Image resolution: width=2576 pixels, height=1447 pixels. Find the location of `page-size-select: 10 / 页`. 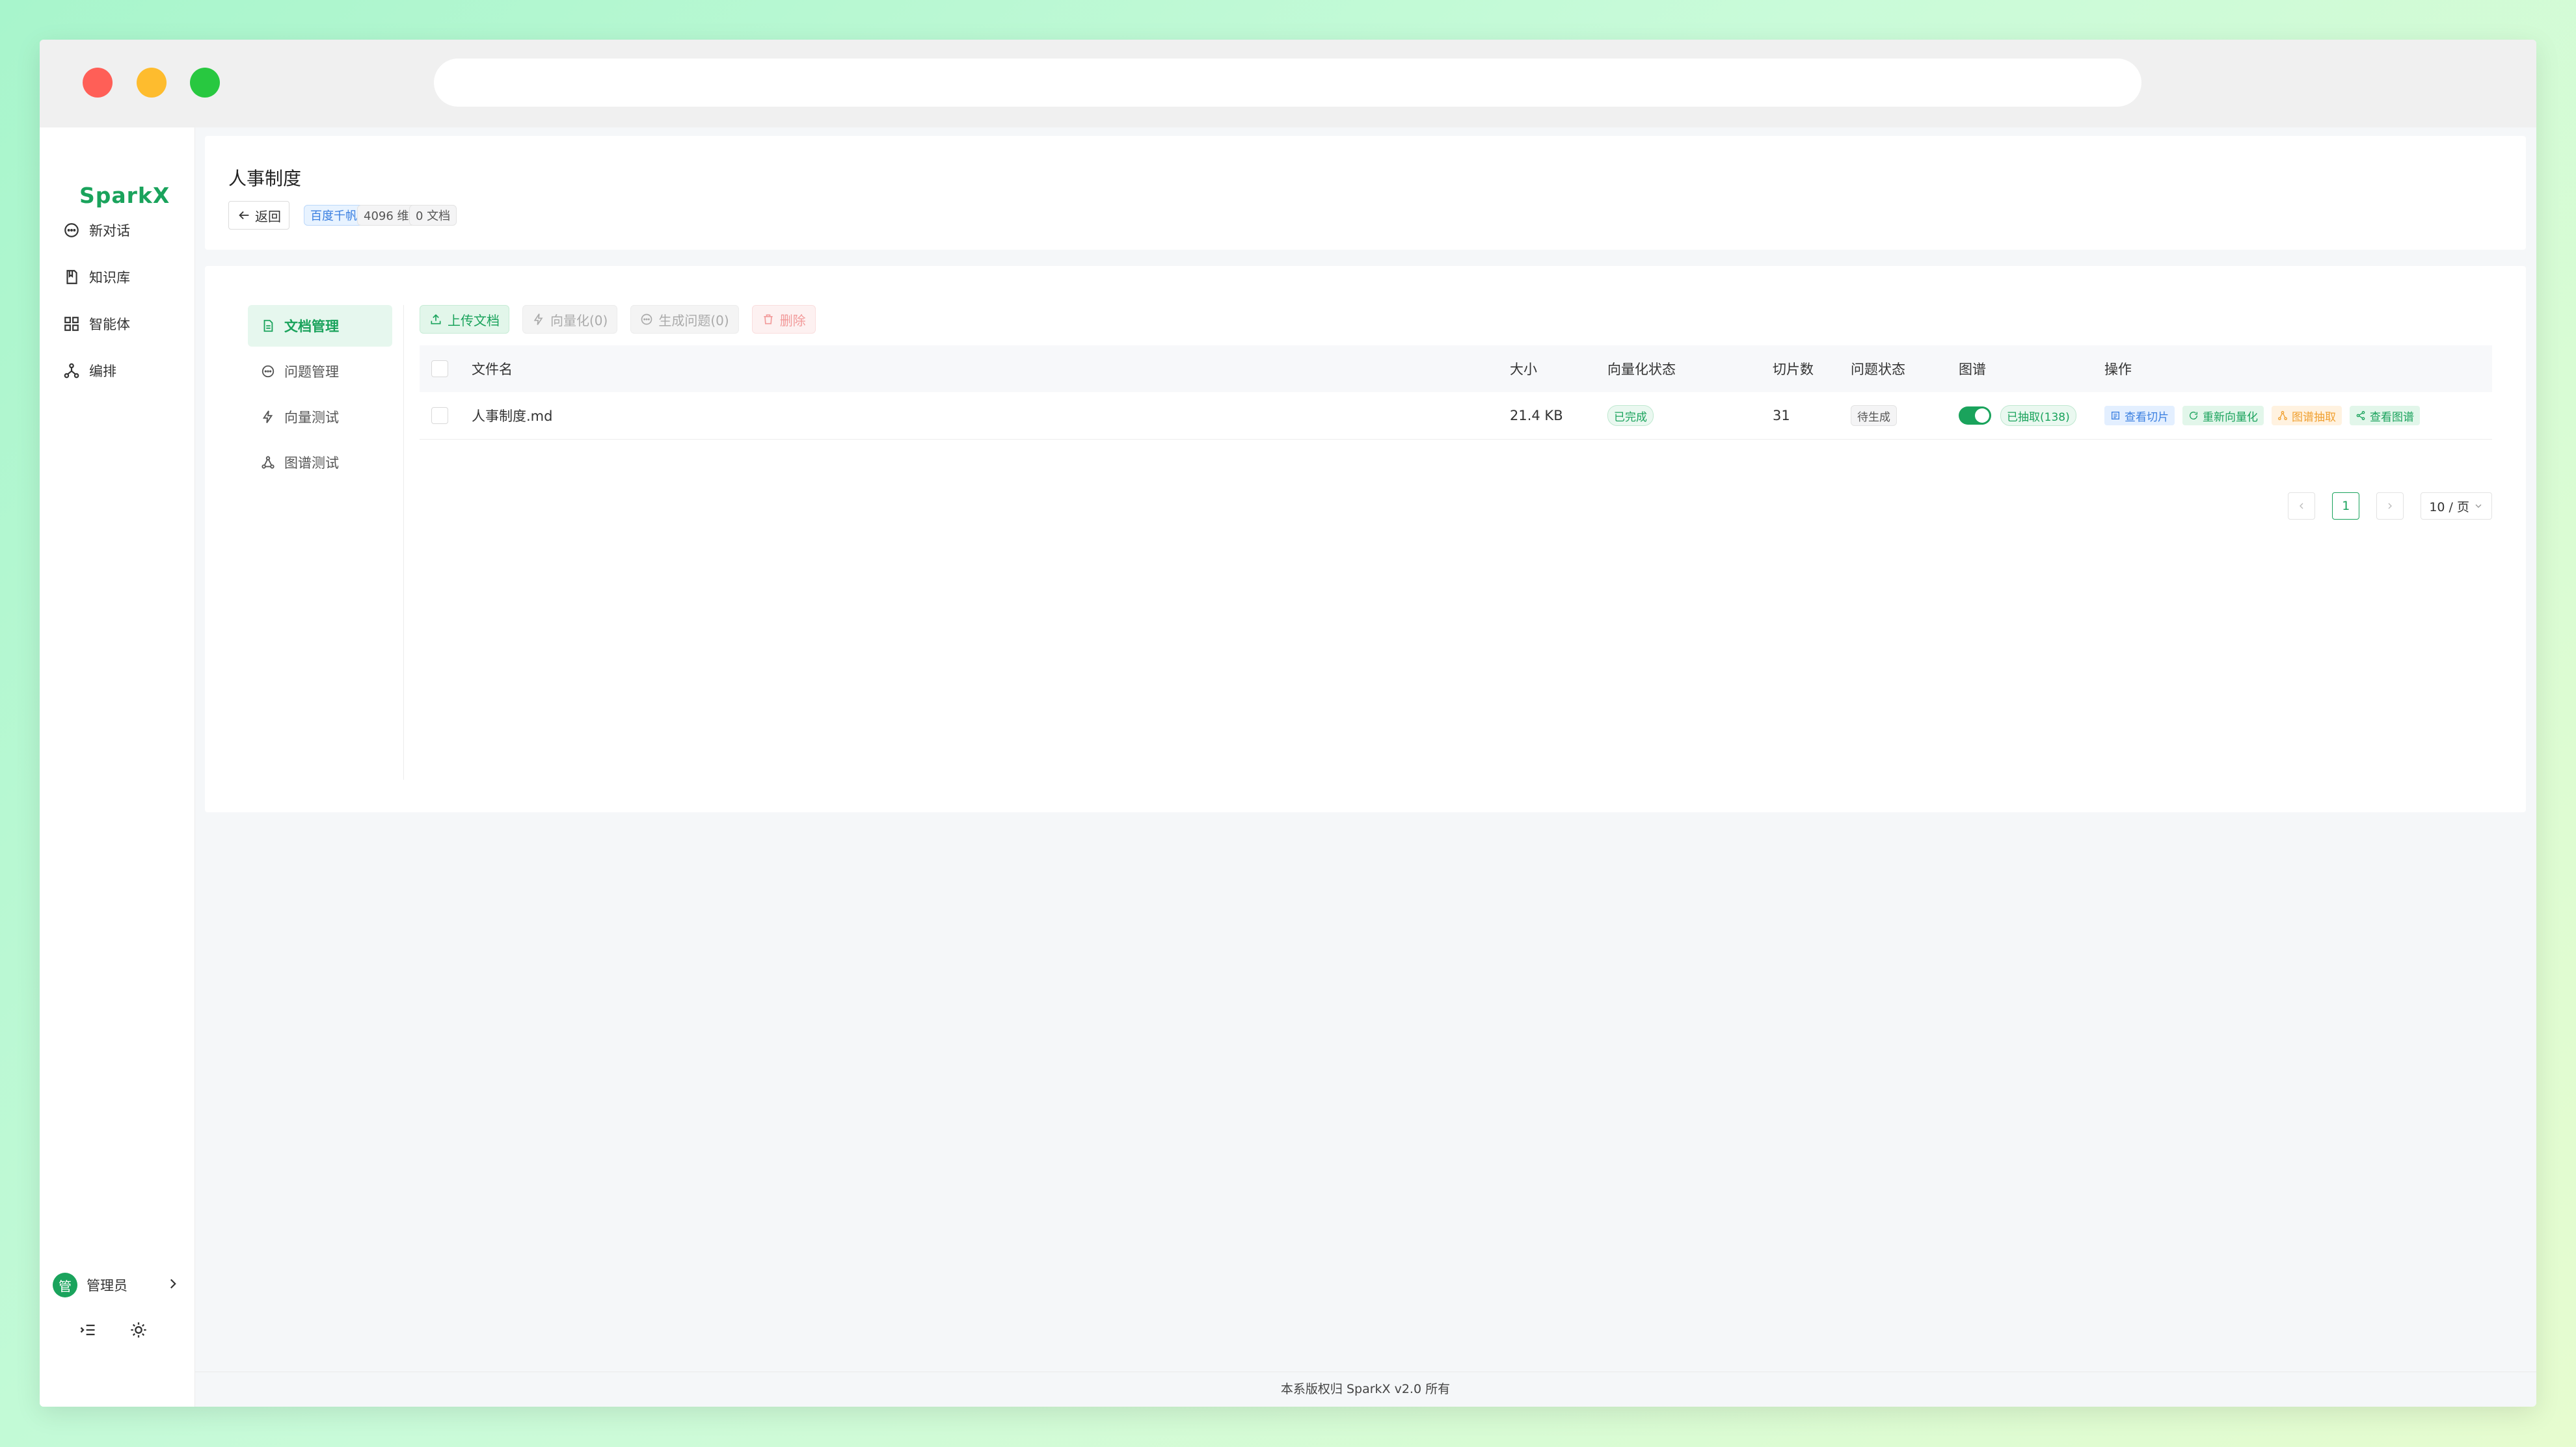

page-size-select: 10 / 页 is located at coordinates (2456, 506).